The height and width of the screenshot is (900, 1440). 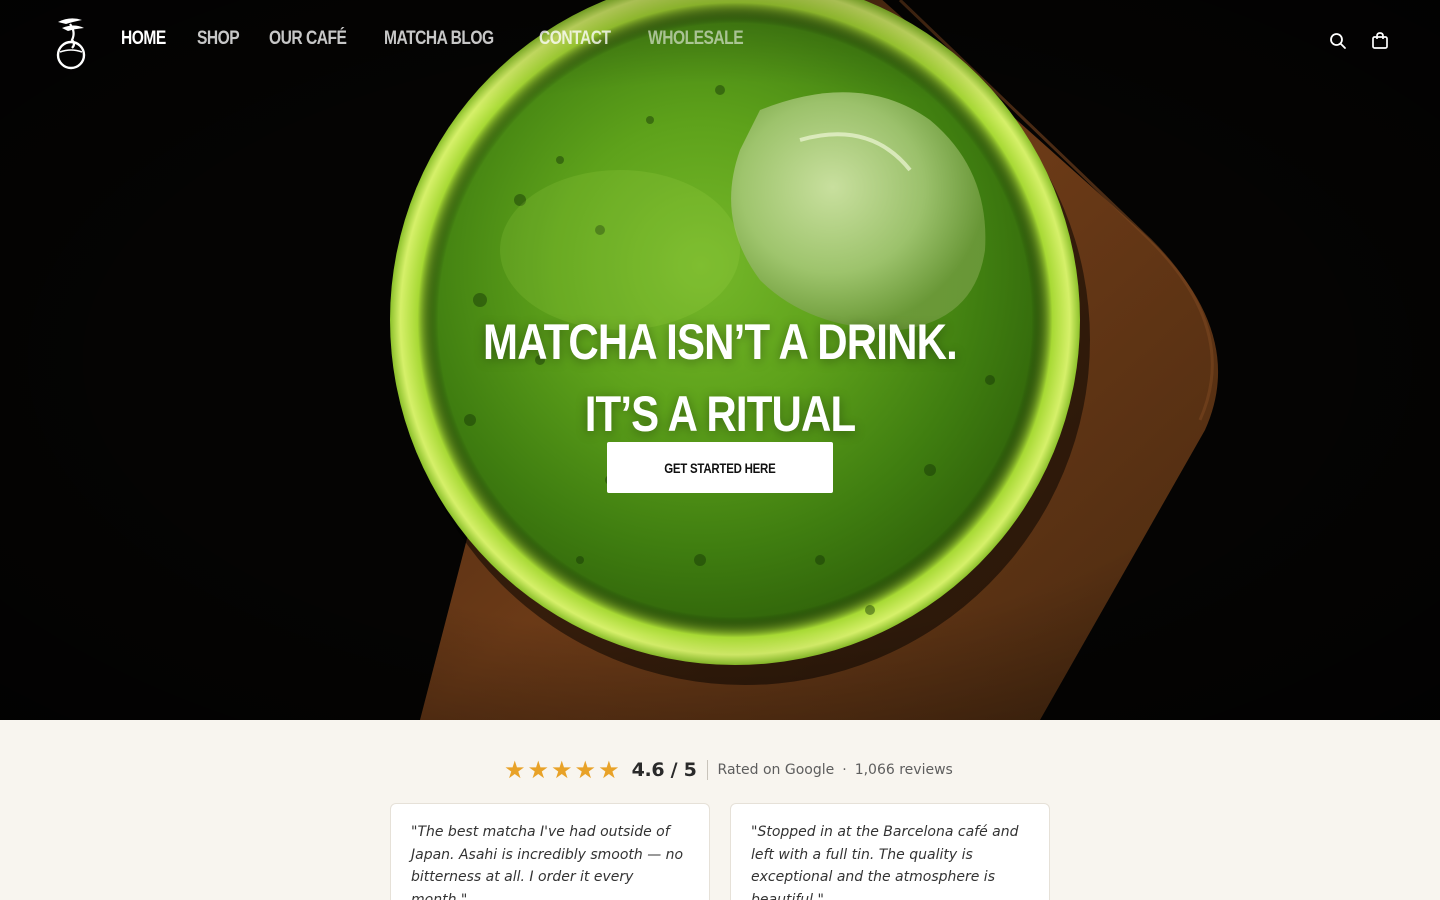 I want to click on review-count: 1,066 reviews, so click(x=903, y=770).